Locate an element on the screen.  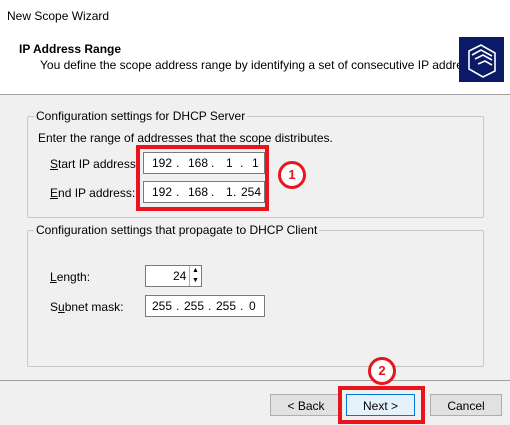
title-bar: New Scope Wizard is located at coordinates (255, 15).